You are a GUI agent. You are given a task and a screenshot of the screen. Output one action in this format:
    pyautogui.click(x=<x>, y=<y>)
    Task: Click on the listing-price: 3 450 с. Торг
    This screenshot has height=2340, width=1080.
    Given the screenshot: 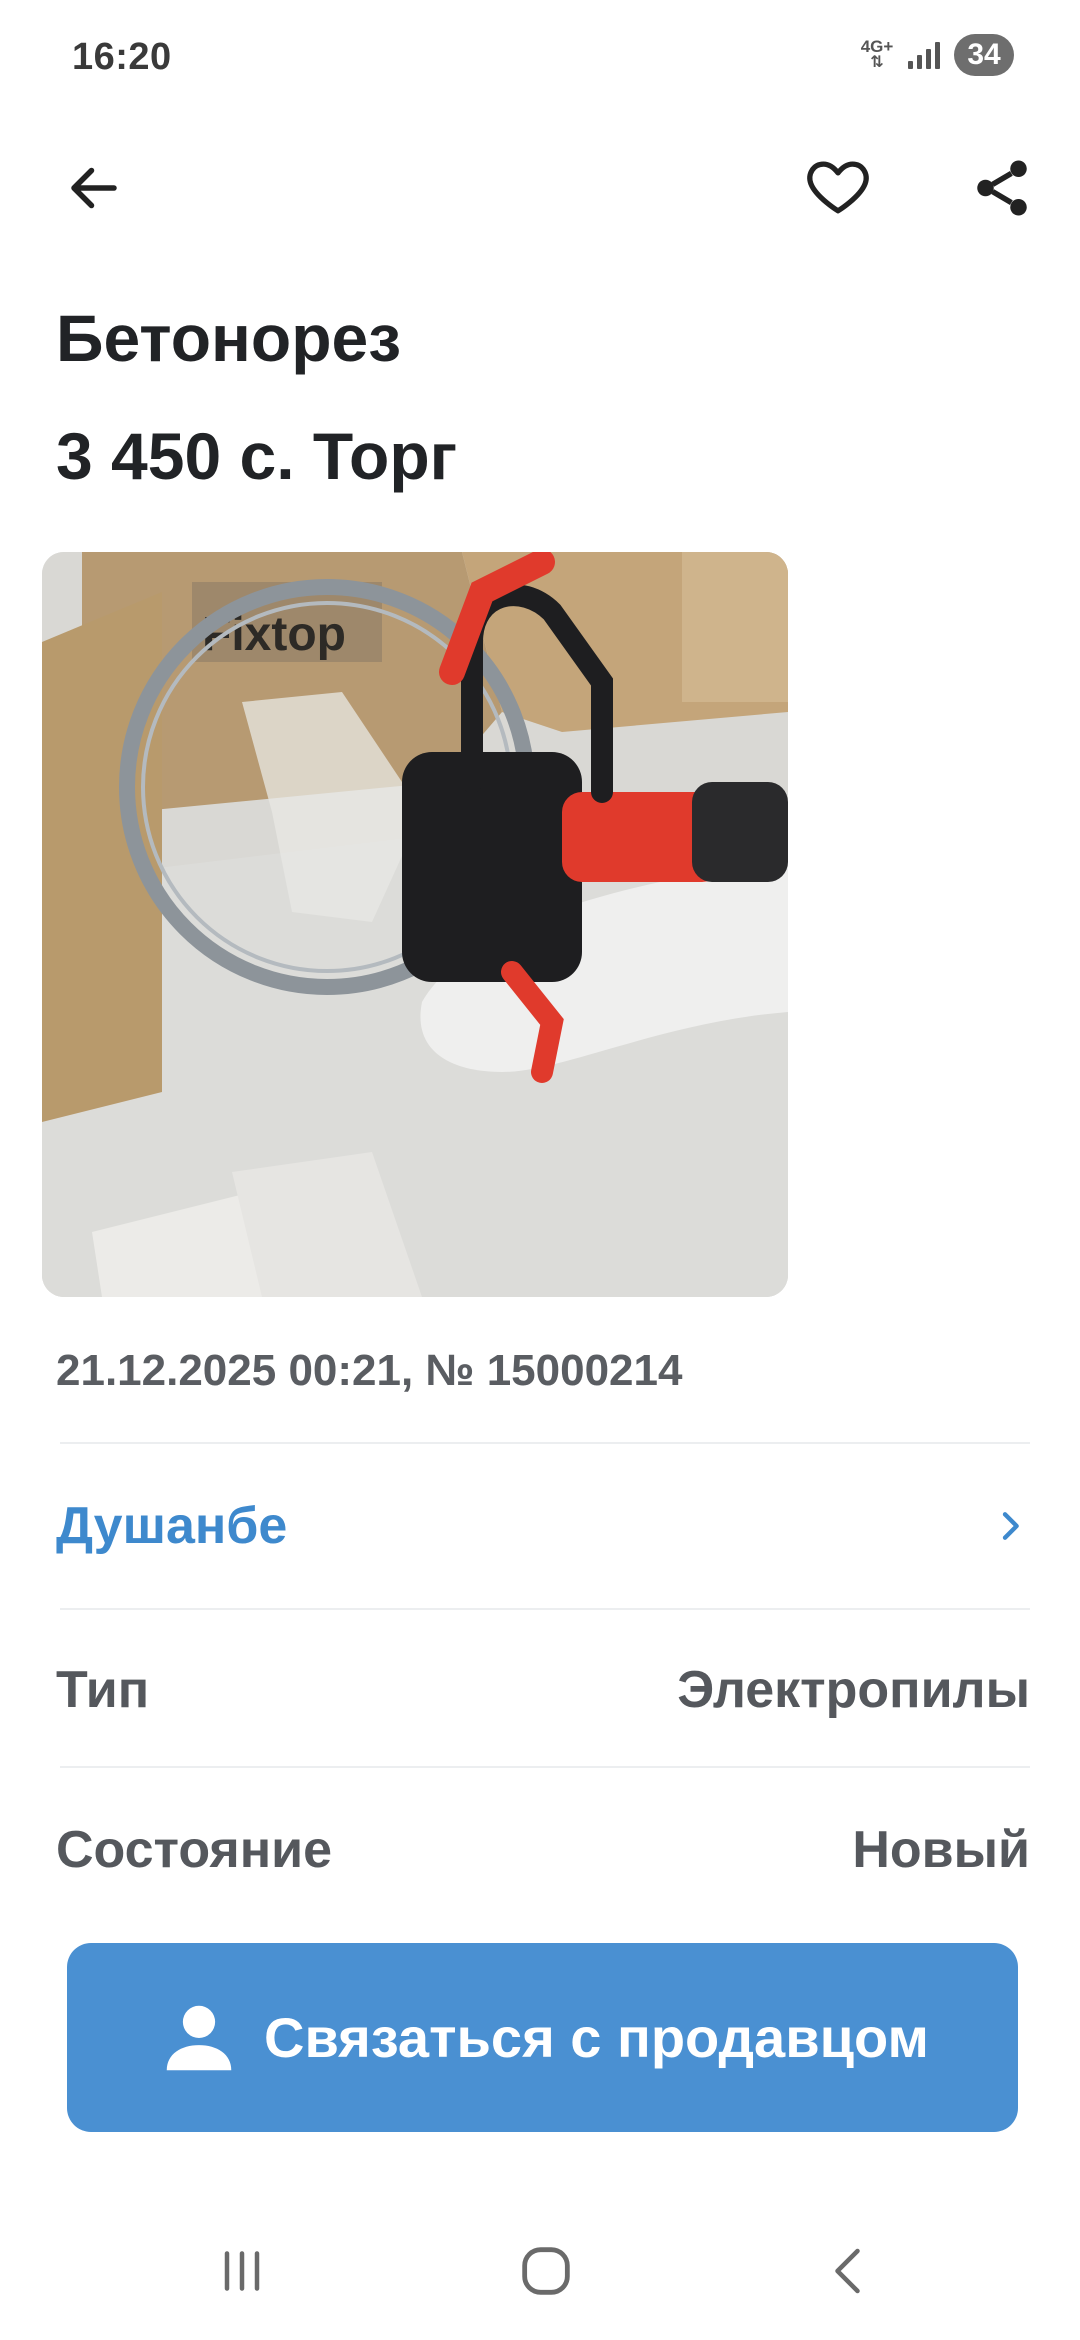 What is the action you would take?
    pyautogui.click(x=257, y=456)
    